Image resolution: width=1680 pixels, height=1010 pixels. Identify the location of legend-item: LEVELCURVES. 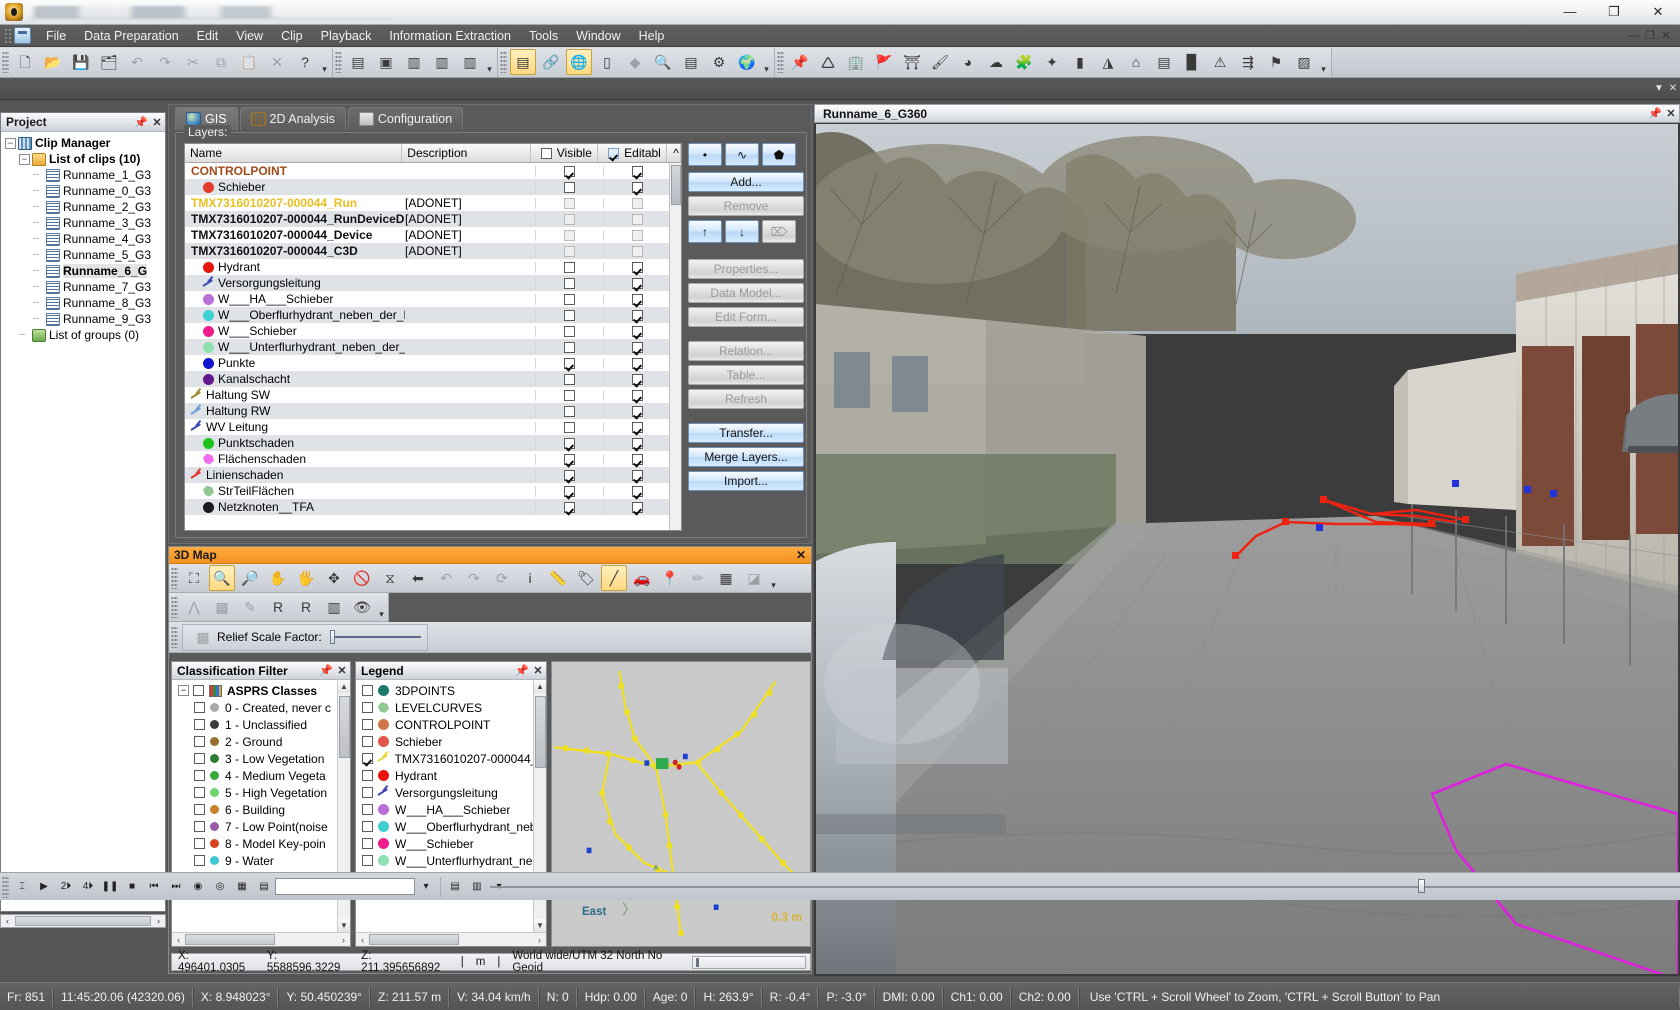
(451, 707).